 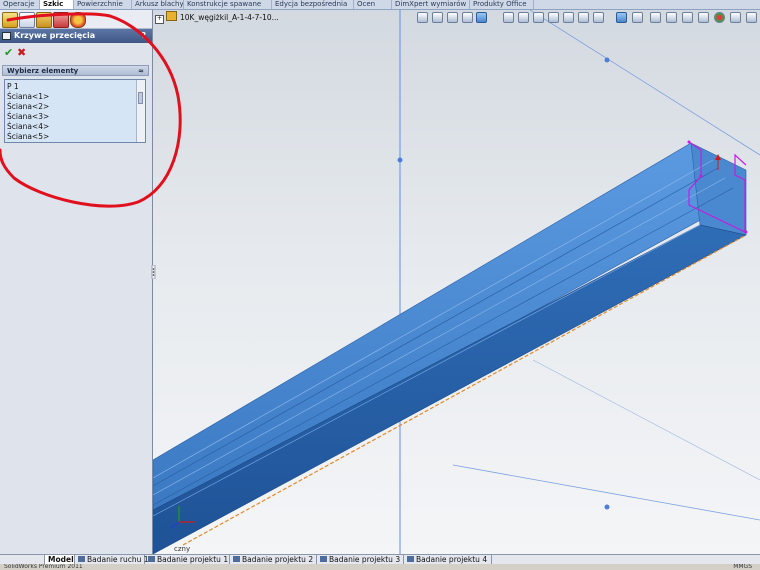 I want to click on status-bar: SolidWorks Premium 2011 MMGS, so click(x=380, y=567).